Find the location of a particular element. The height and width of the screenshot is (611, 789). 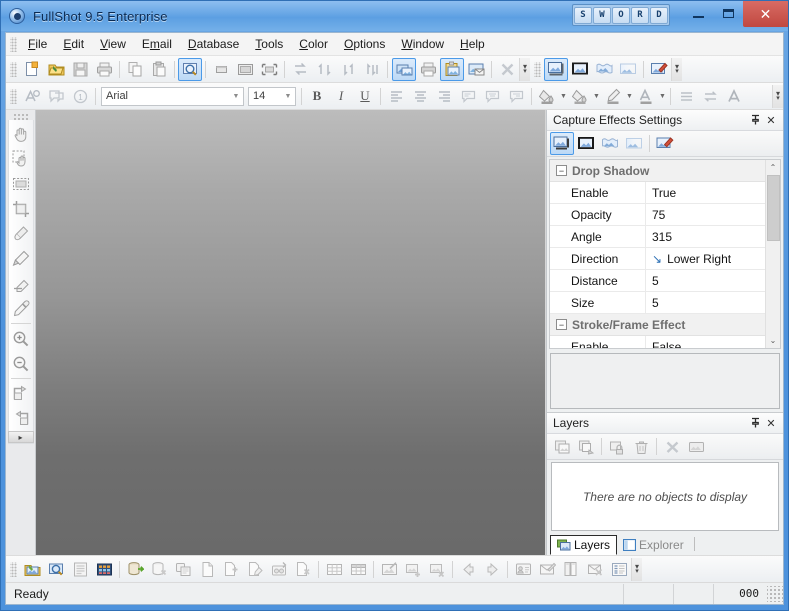

tools-expand-button: ▸ is located at coordinates (20, 437).